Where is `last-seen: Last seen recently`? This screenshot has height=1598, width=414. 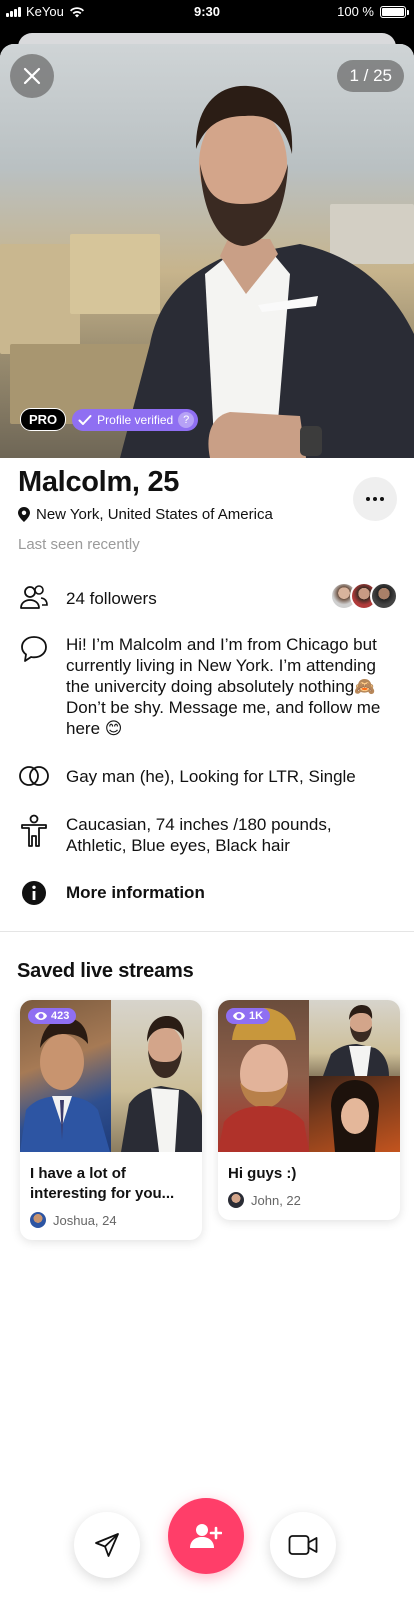
last-seen: Last seen recently is located at coordinates (79, 544).